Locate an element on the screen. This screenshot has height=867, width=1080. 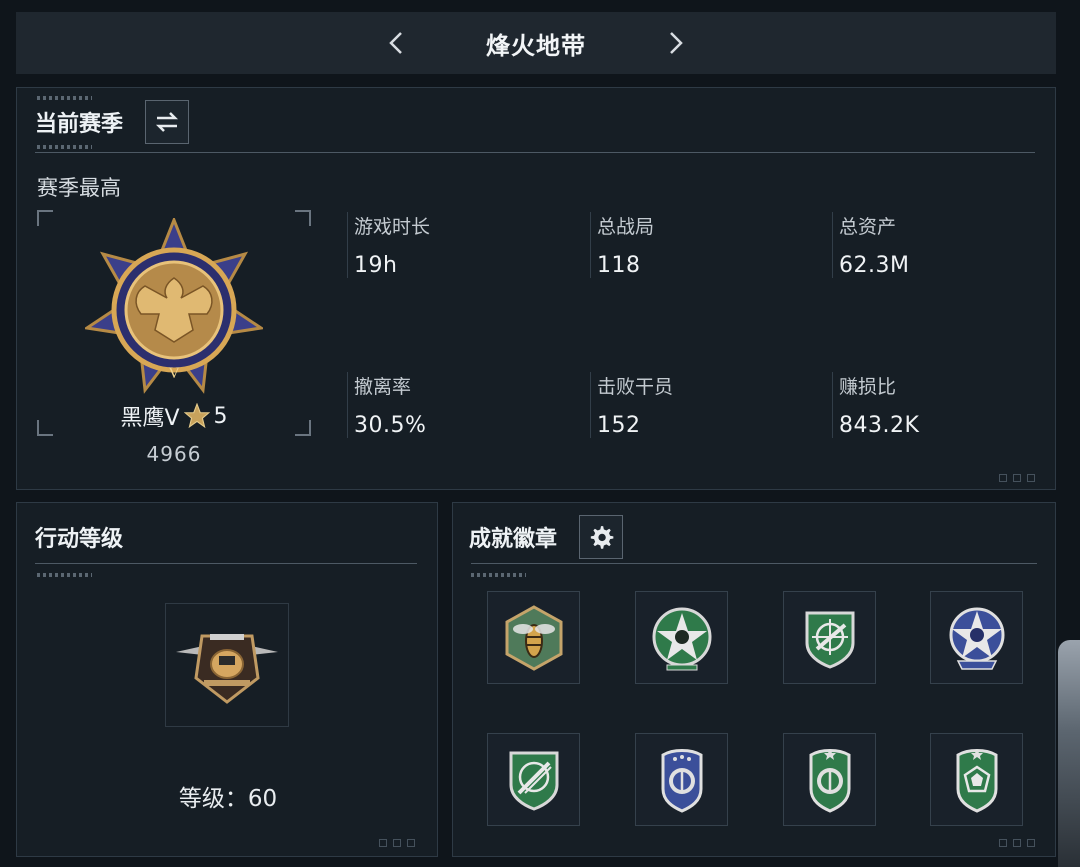
skull-star-blue-badge-icon is located at coordinates (976, 638).